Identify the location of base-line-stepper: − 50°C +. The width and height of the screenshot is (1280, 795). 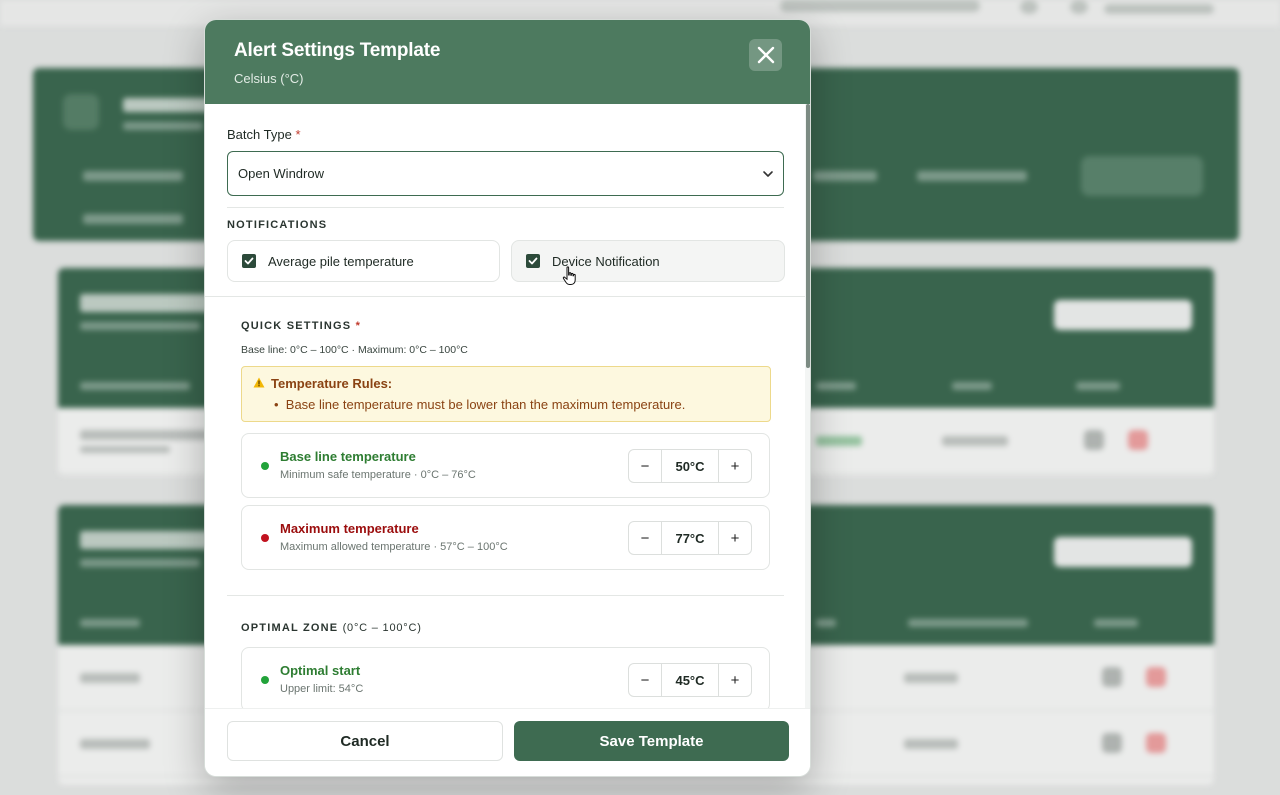
(690, 466).